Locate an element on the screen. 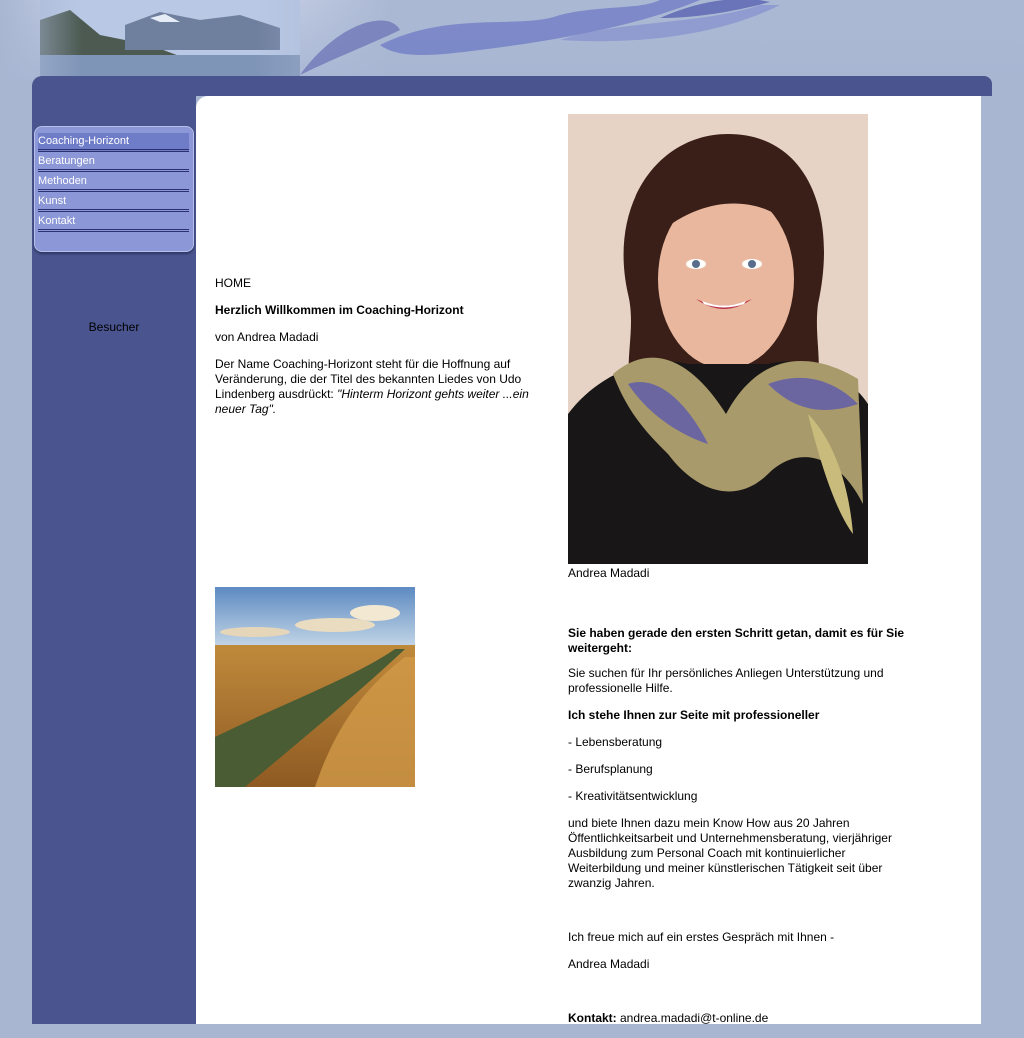  welcome-heading: Herzlich Willkommen im Coaching-Horizont is located at coordinates (339, 310).